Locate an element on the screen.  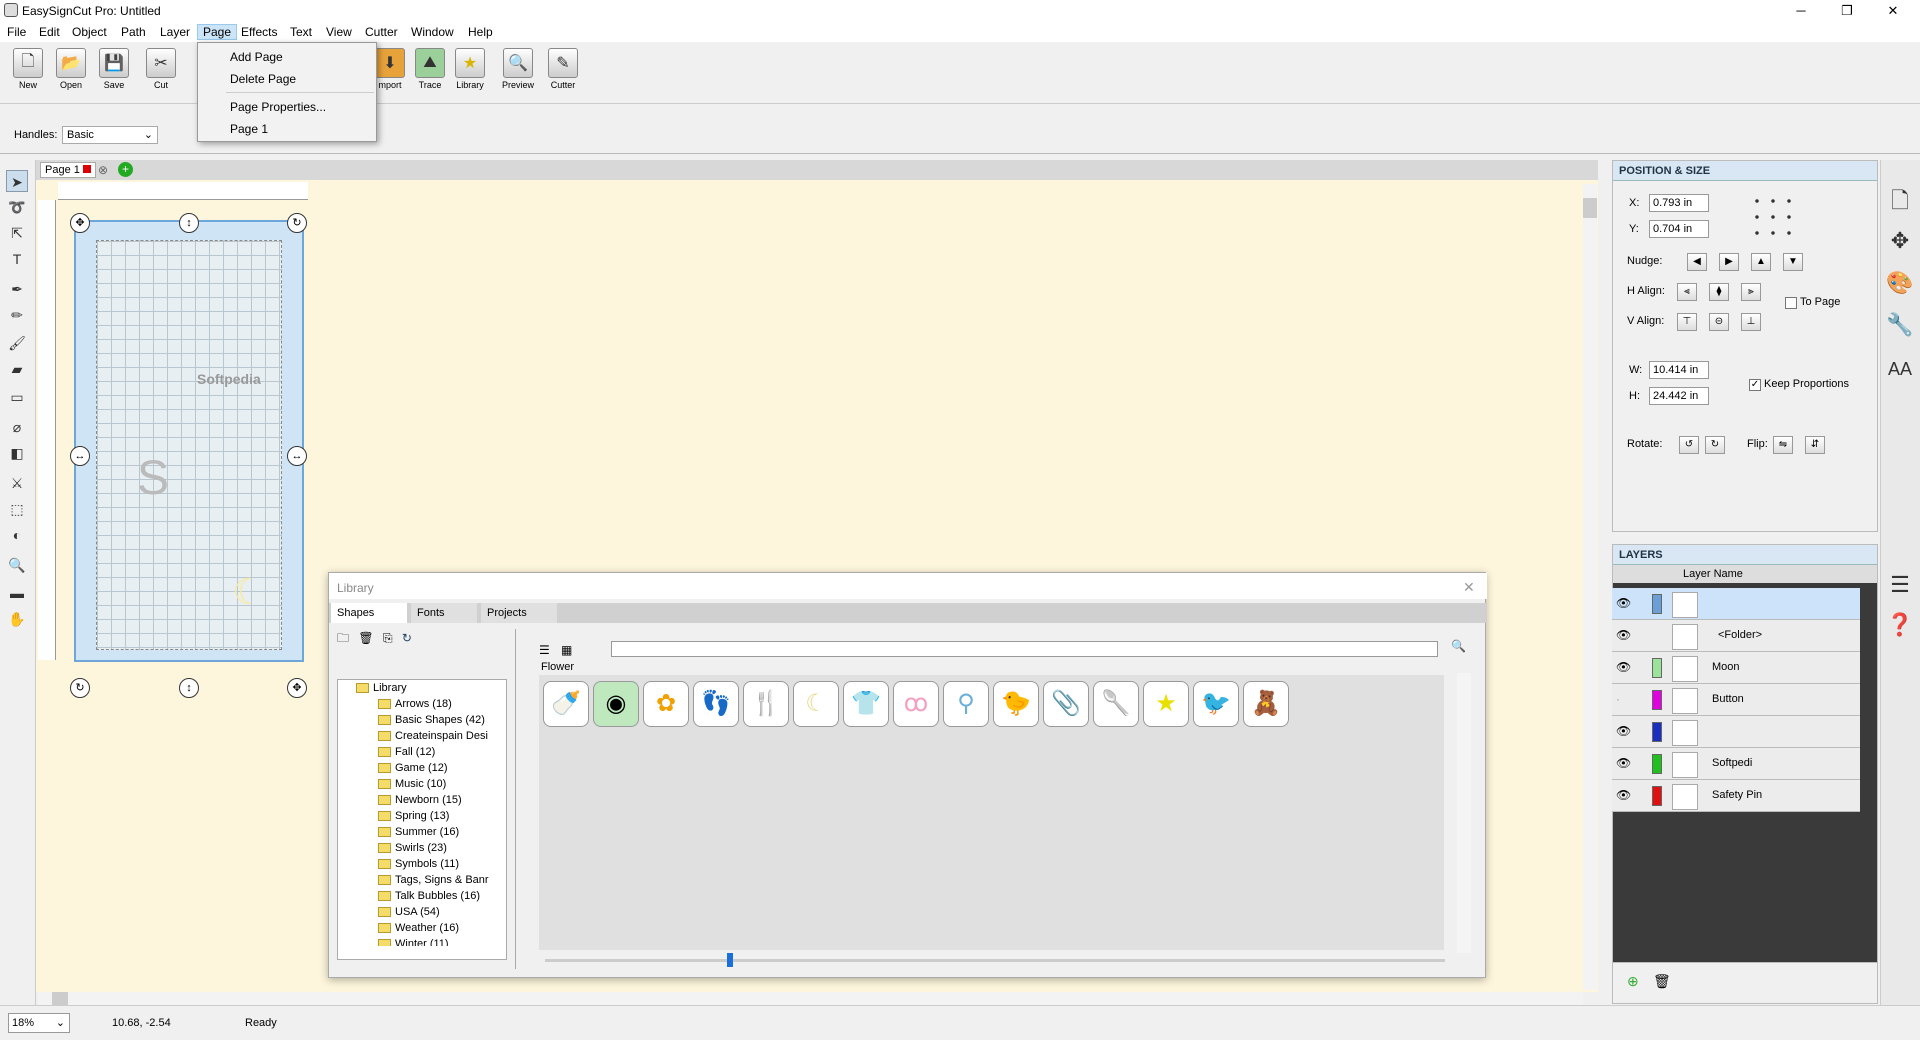
resize-handle-tl: ✥ is located at coordinates (80, 223).